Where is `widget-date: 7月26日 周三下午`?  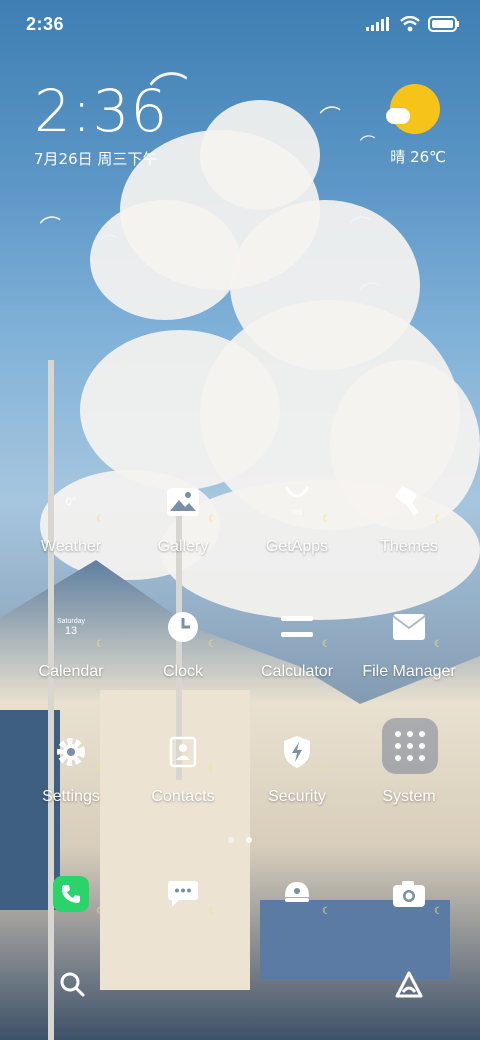
widget-date: 7月26日 周三下午 is located at coordinates (96, 159).